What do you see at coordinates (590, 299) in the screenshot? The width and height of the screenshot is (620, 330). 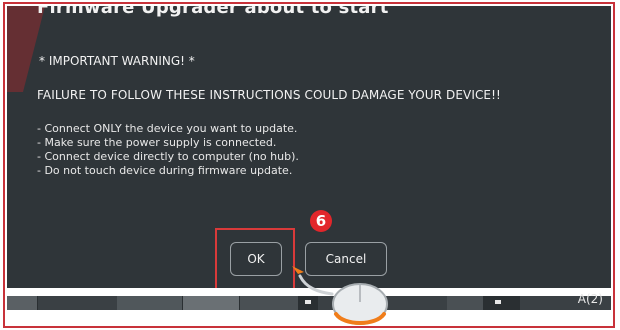 I see `taskbar-corner-label: A(2)` at bounding box center [590, 299].